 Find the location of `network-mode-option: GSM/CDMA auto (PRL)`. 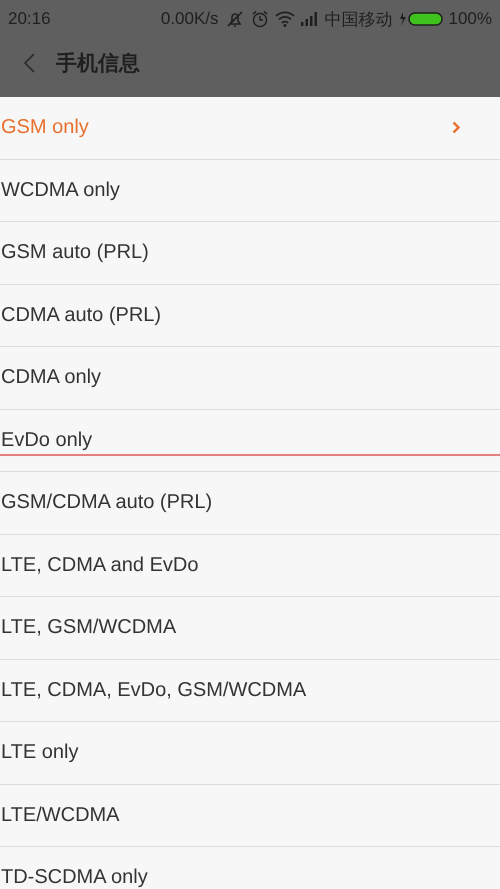

network-mode-option: GSM/CDMA auto (PRL) is located at coordinates (250, 503).